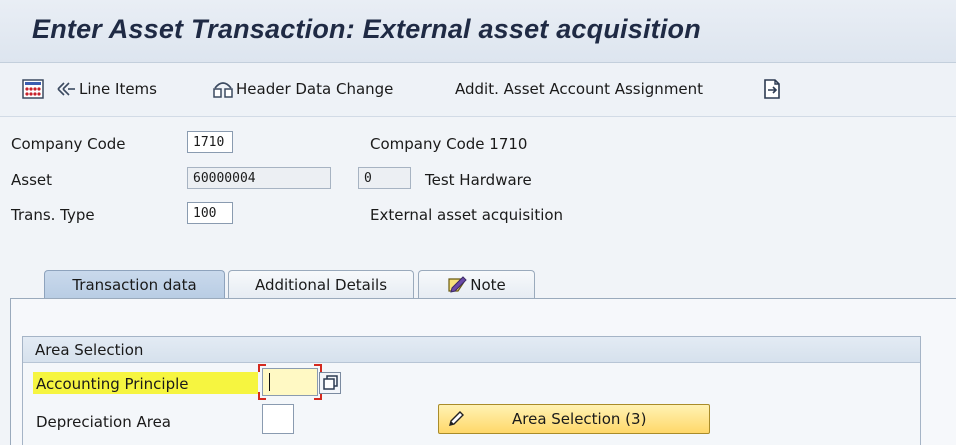 The height and width of the screenshot is (445, 956). I want to click on area-selection-button-label: Area Selection (3), so click(579, 419).